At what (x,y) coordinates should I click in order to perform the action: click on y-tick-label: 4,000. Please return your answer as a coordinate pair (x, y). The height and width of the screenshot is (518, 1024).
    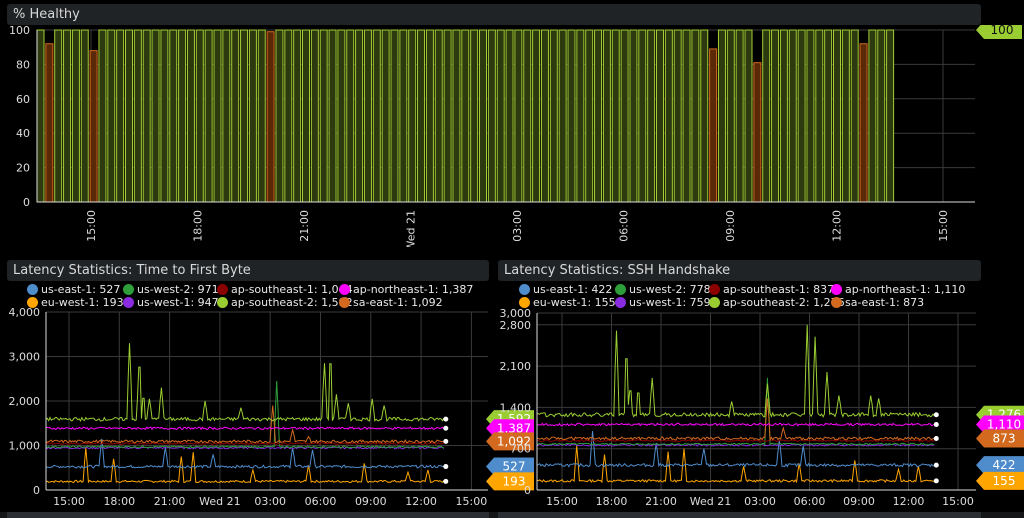
    Looking at the image, I should click on (25, 312).